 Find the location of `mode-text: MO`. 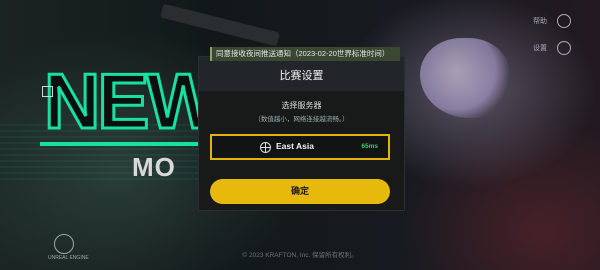

mode-text: MO is located at coordinates (154, 167).